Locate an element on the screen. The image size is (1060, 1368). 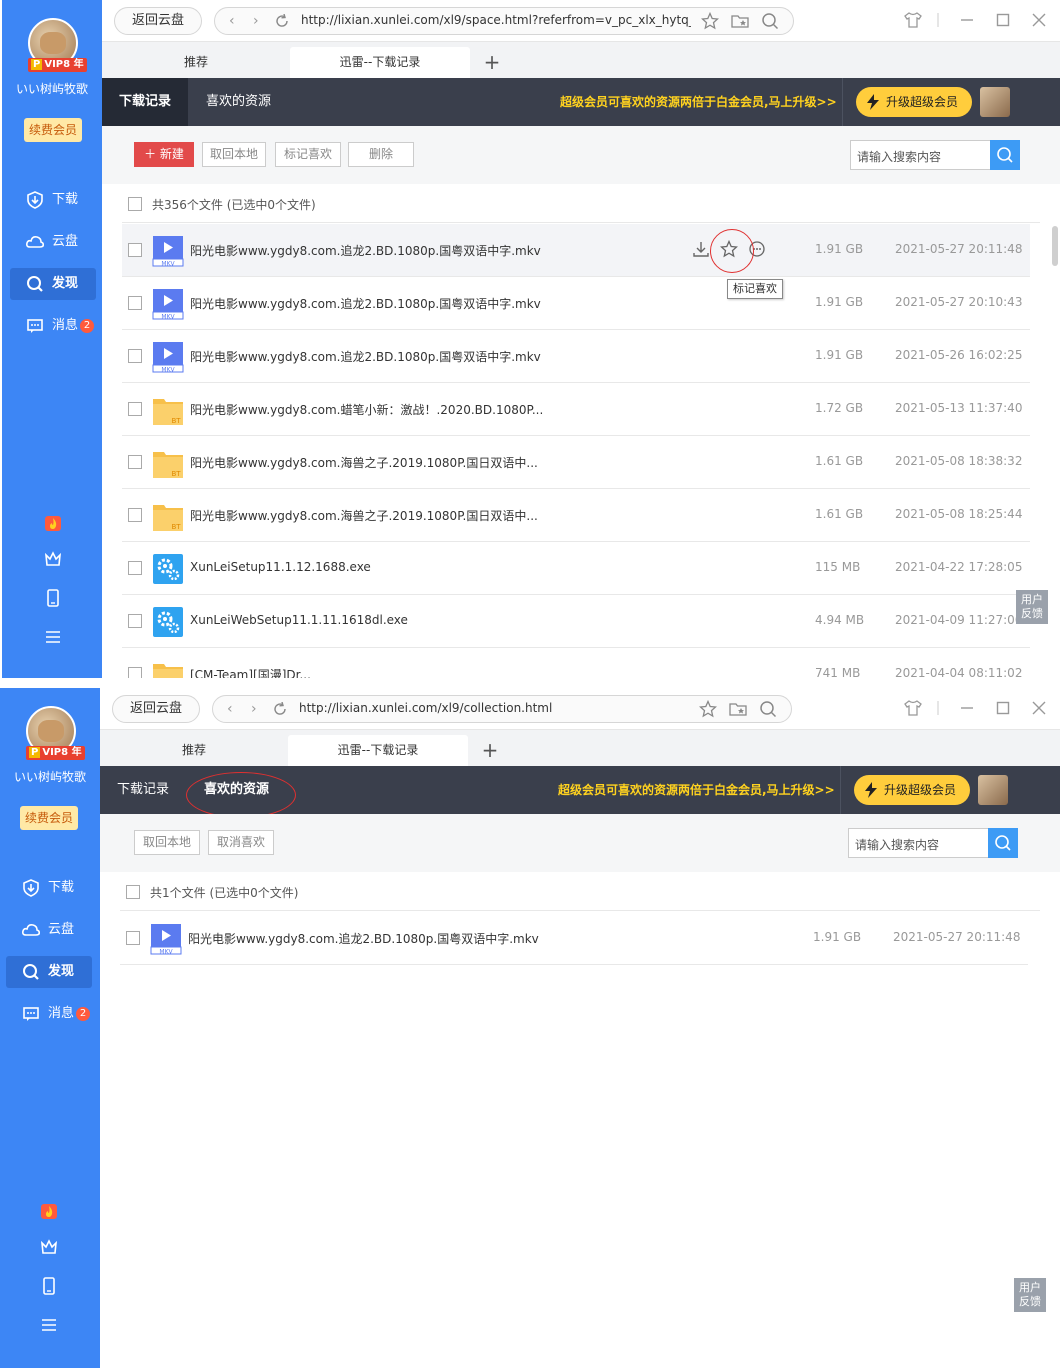
back-to-cloud-button: 返回云盘 is located at coordinates (156, 709).